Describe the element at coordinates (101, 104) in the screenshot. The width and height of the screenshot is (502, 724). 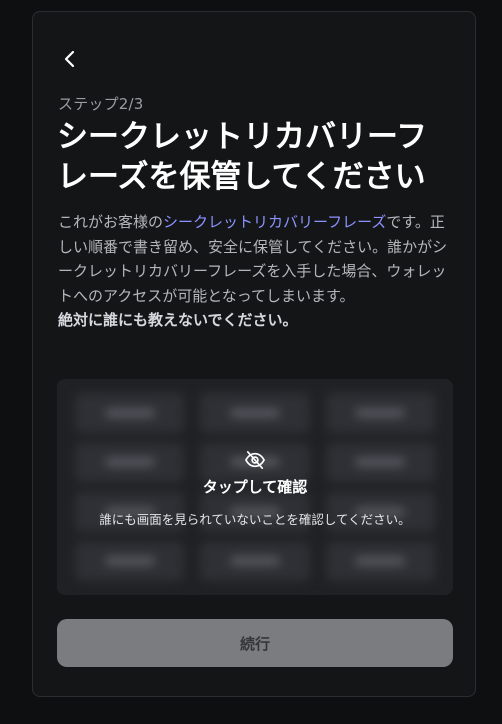
I see `step-indicator: ステップ2/3` at that location.